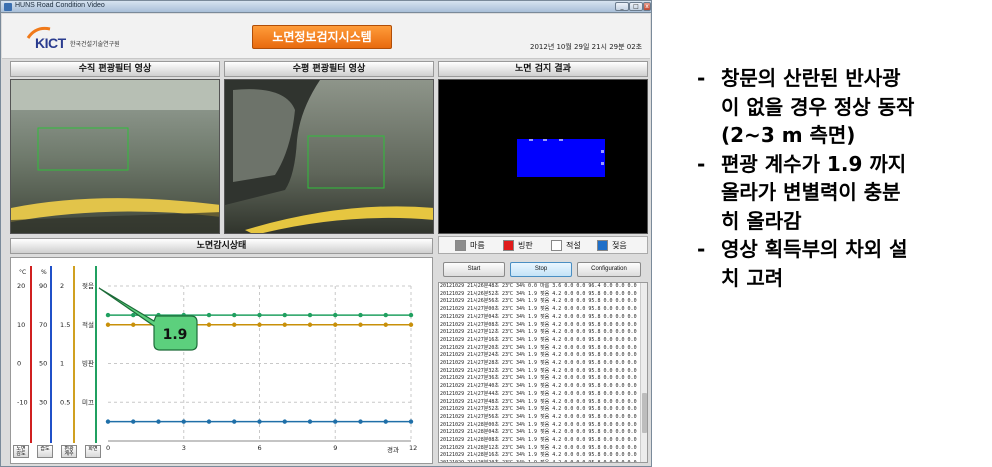  What do you see at coordinates (543, 69) in the screenshot?
I see `detection-result-header: 노면 검지 결과` at bounding box center [543, 69].